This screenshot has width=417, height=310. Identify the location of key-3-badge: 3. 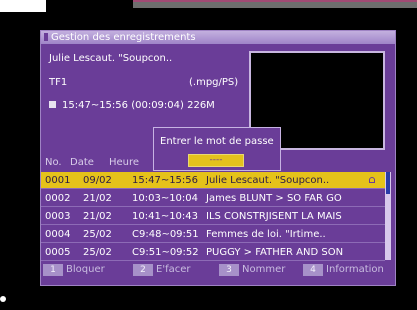
(229, 270).